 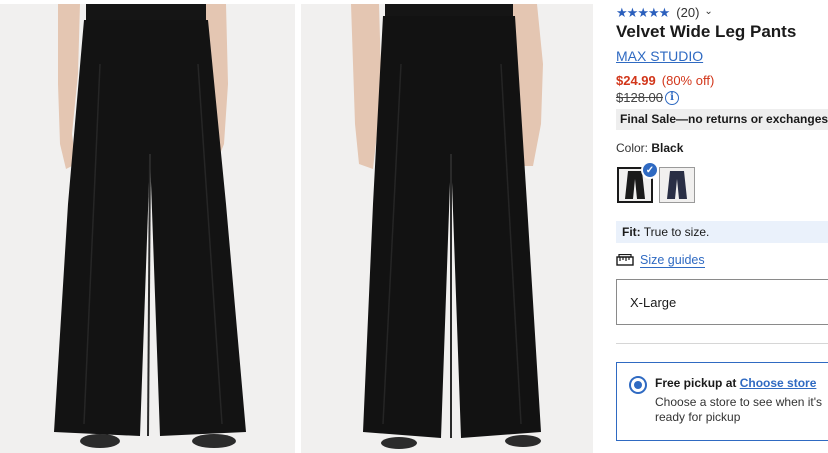 I want to click on sale-price: $24.99, so click(x=636, y=80).